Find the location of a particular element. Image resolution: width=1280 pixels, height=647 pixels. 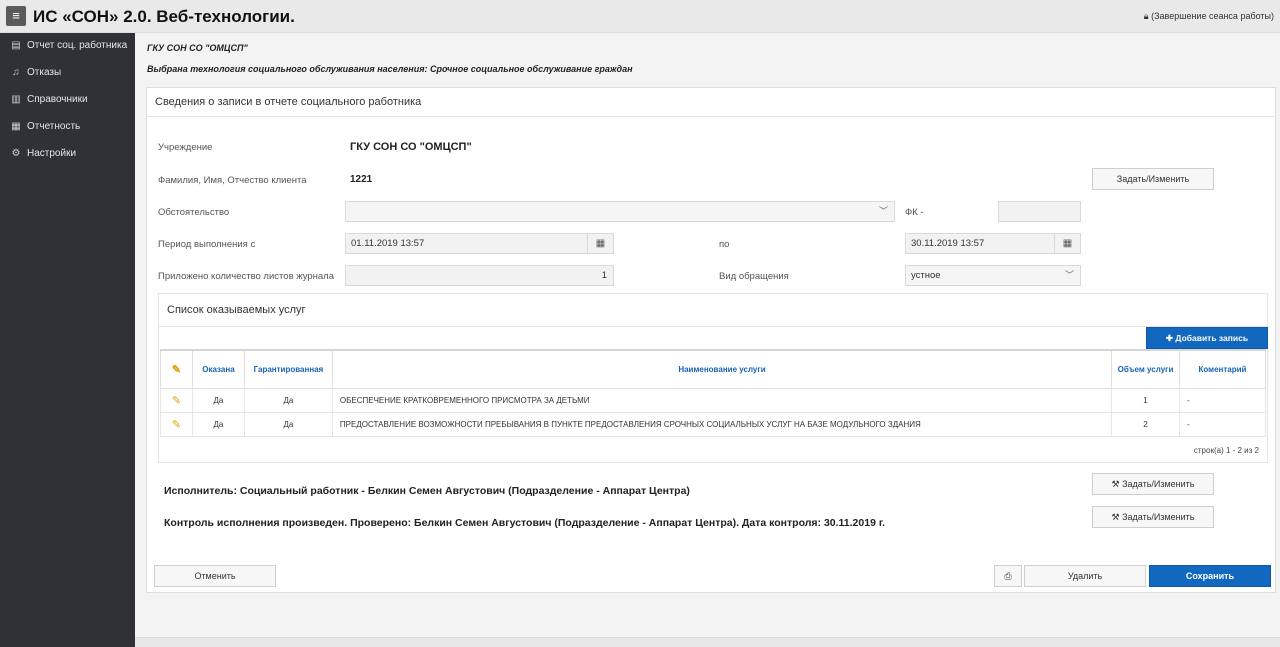

plus-icon: ✚ is located at coordinates (1169, 338).